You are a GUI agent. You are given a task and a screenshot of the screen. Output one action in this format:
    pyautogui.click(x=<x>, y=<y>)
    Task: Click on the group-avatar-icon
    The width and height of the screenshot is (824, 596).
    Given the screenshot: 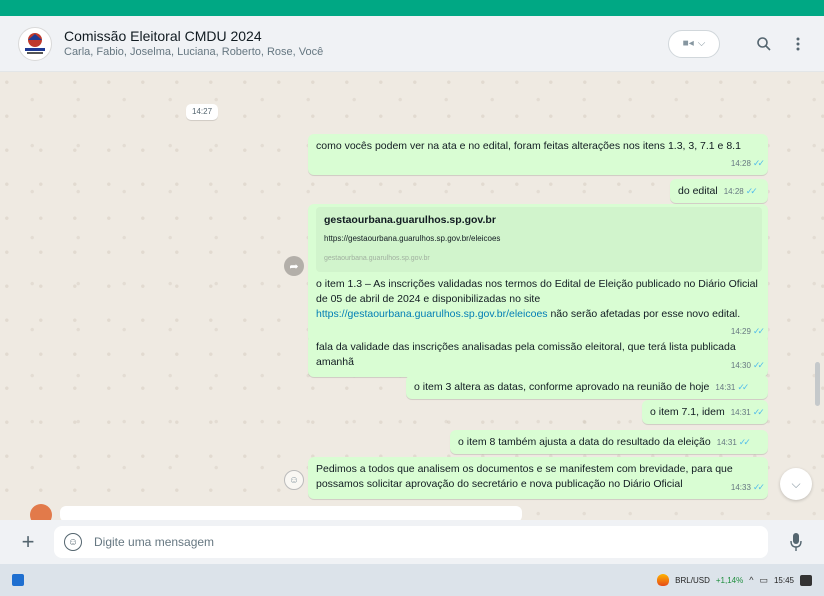 What is the action you would take?
    pyautogui.click(x=35, y=43)
    